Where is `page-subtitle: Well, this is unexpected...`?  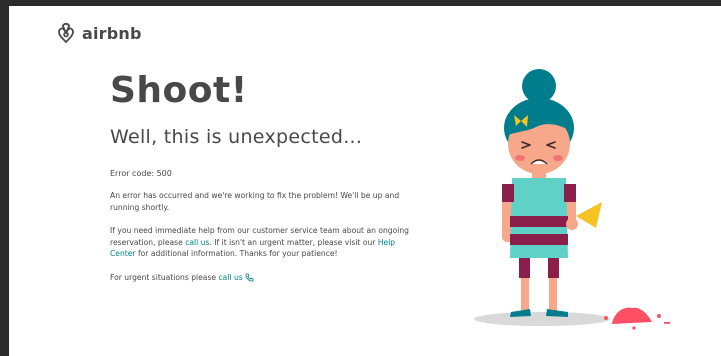
page-subtitle: Well, this is unexpected... is located at coordinates (236, 137).